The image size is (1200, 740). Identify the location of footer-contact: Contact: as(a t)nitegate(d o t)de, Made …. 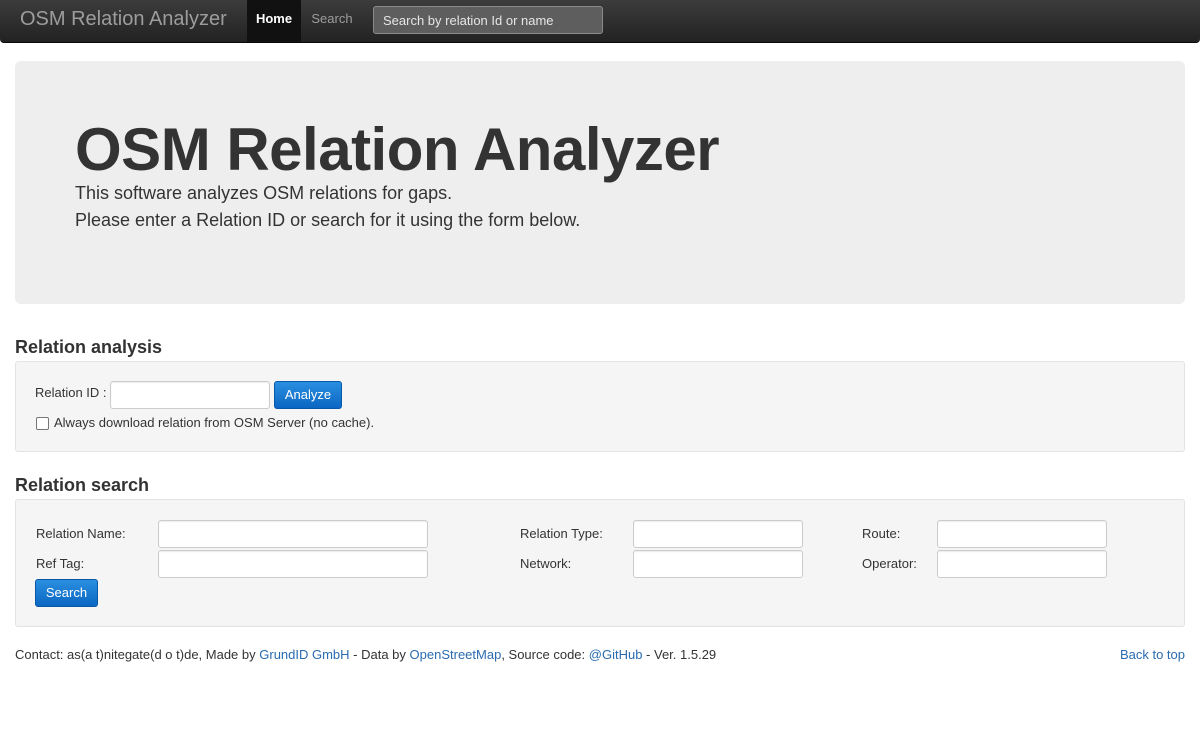
(137, 654).